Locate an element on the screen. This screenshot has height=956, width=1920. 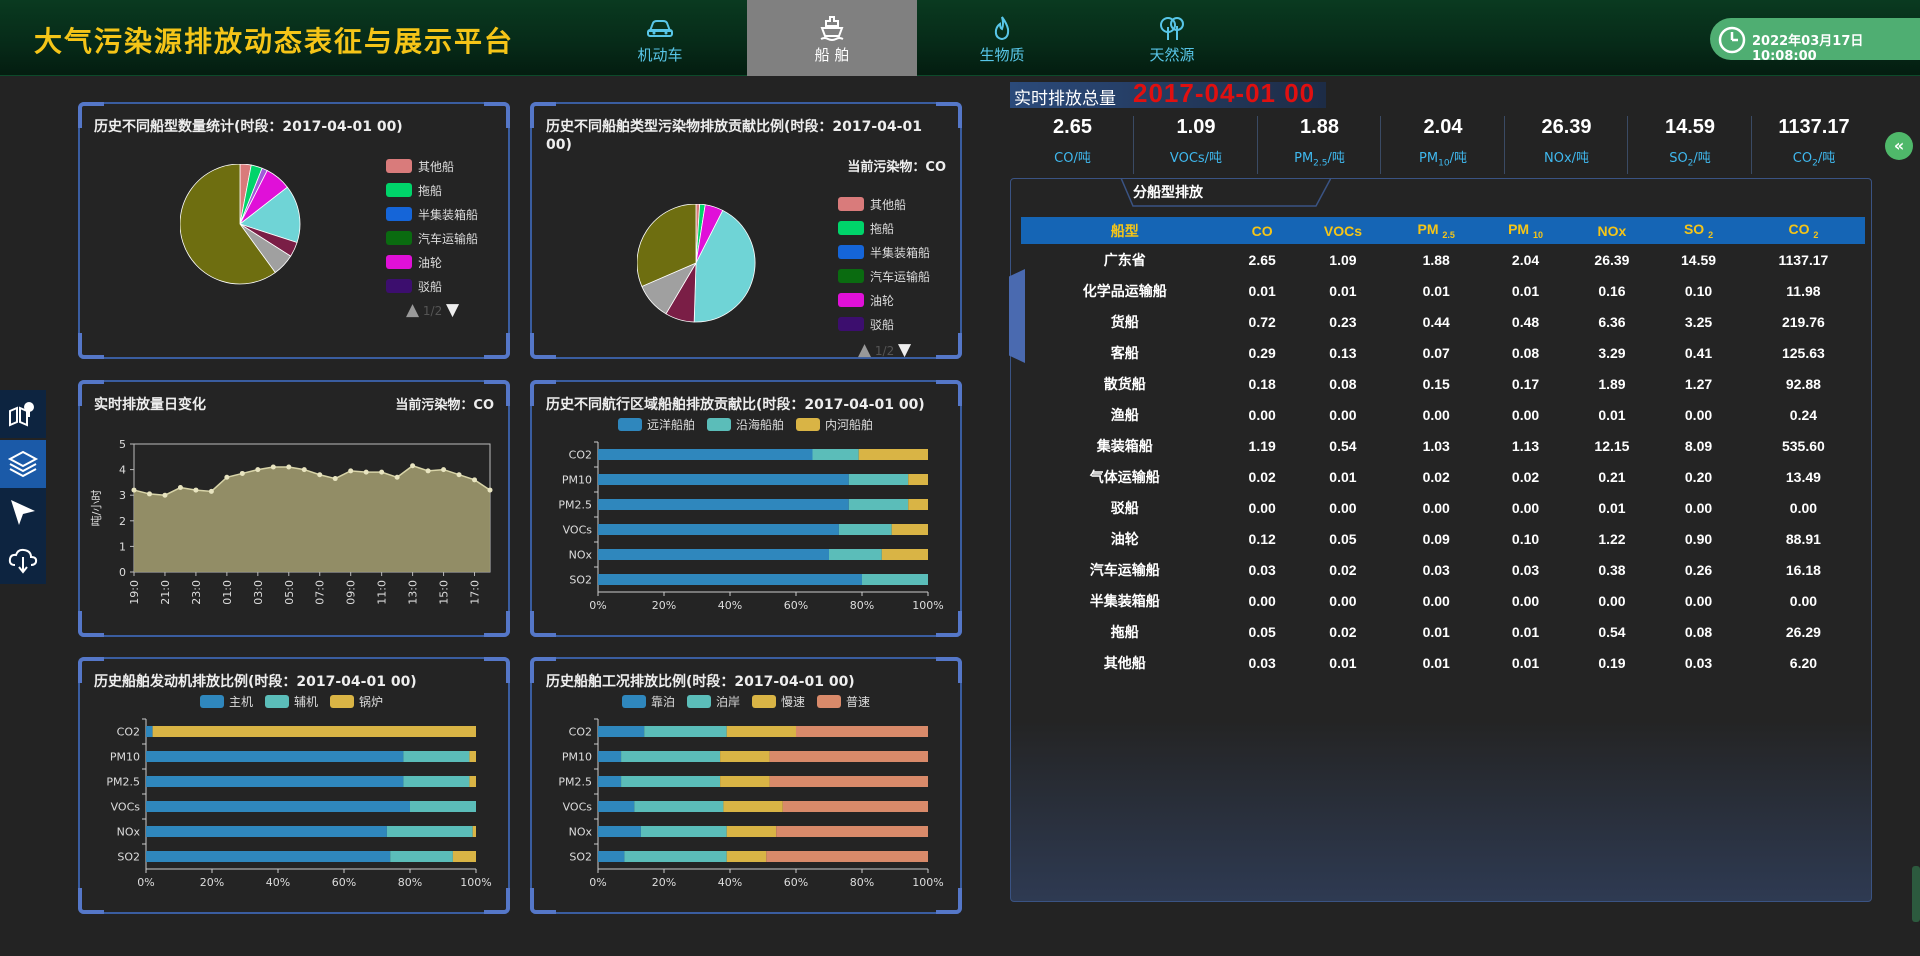
layers-tool is located at coordinates (23, 464).